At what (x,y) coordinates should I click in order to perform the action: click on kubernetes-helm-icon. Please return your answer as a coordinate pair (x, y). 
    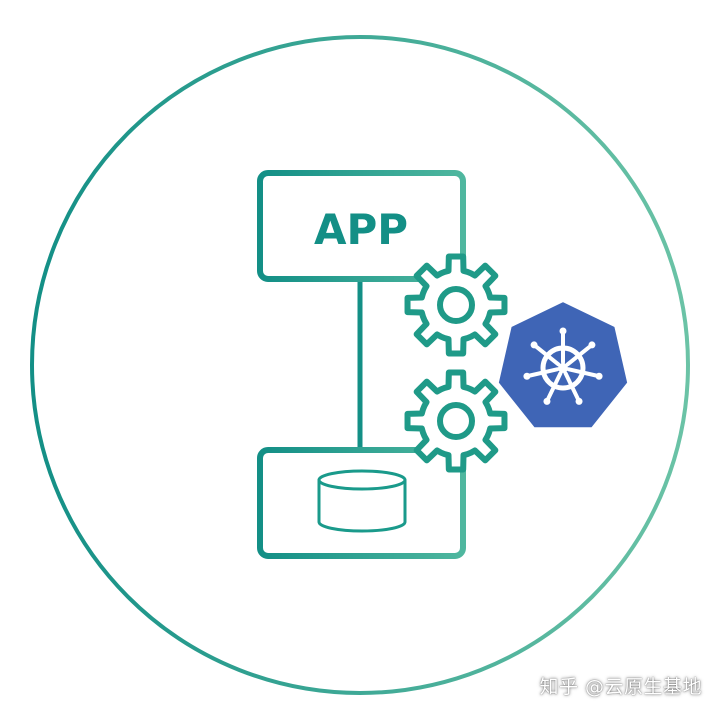
    Looking at the image, I should click on (563, 365).